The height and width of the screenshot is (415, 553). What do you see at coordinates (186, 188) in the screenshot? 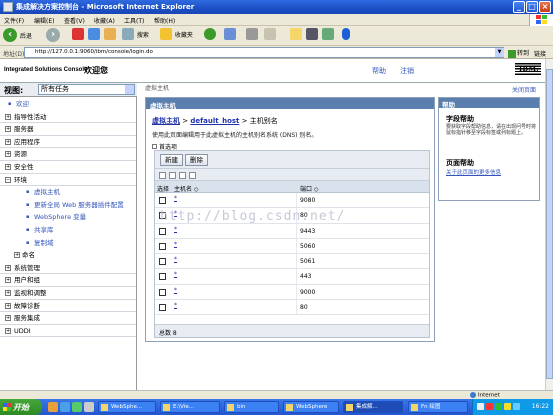
I see `column-host-name: 主机名 ◇` at bounding box center [186, 188].